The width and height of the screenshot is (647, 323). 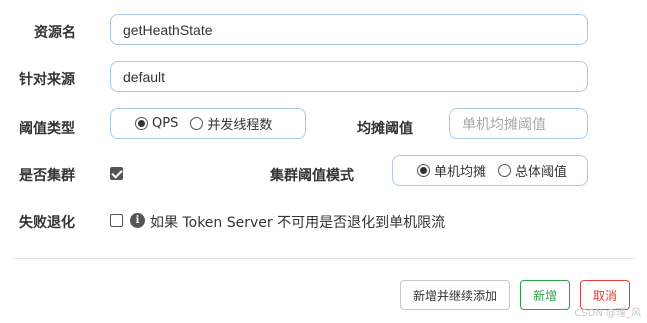 I want to click on cluster-mode-avg-option: 单机均摊, so click(x=451, y=170).